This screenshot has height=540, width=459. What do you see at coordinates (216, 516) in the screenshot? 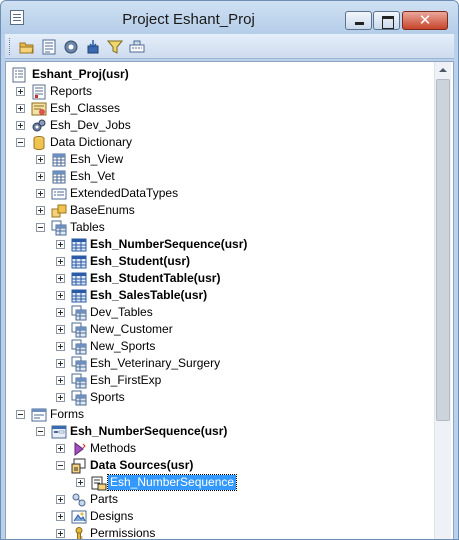
I see `tree-node-designs: Designs` at bounding box center [216, 516].